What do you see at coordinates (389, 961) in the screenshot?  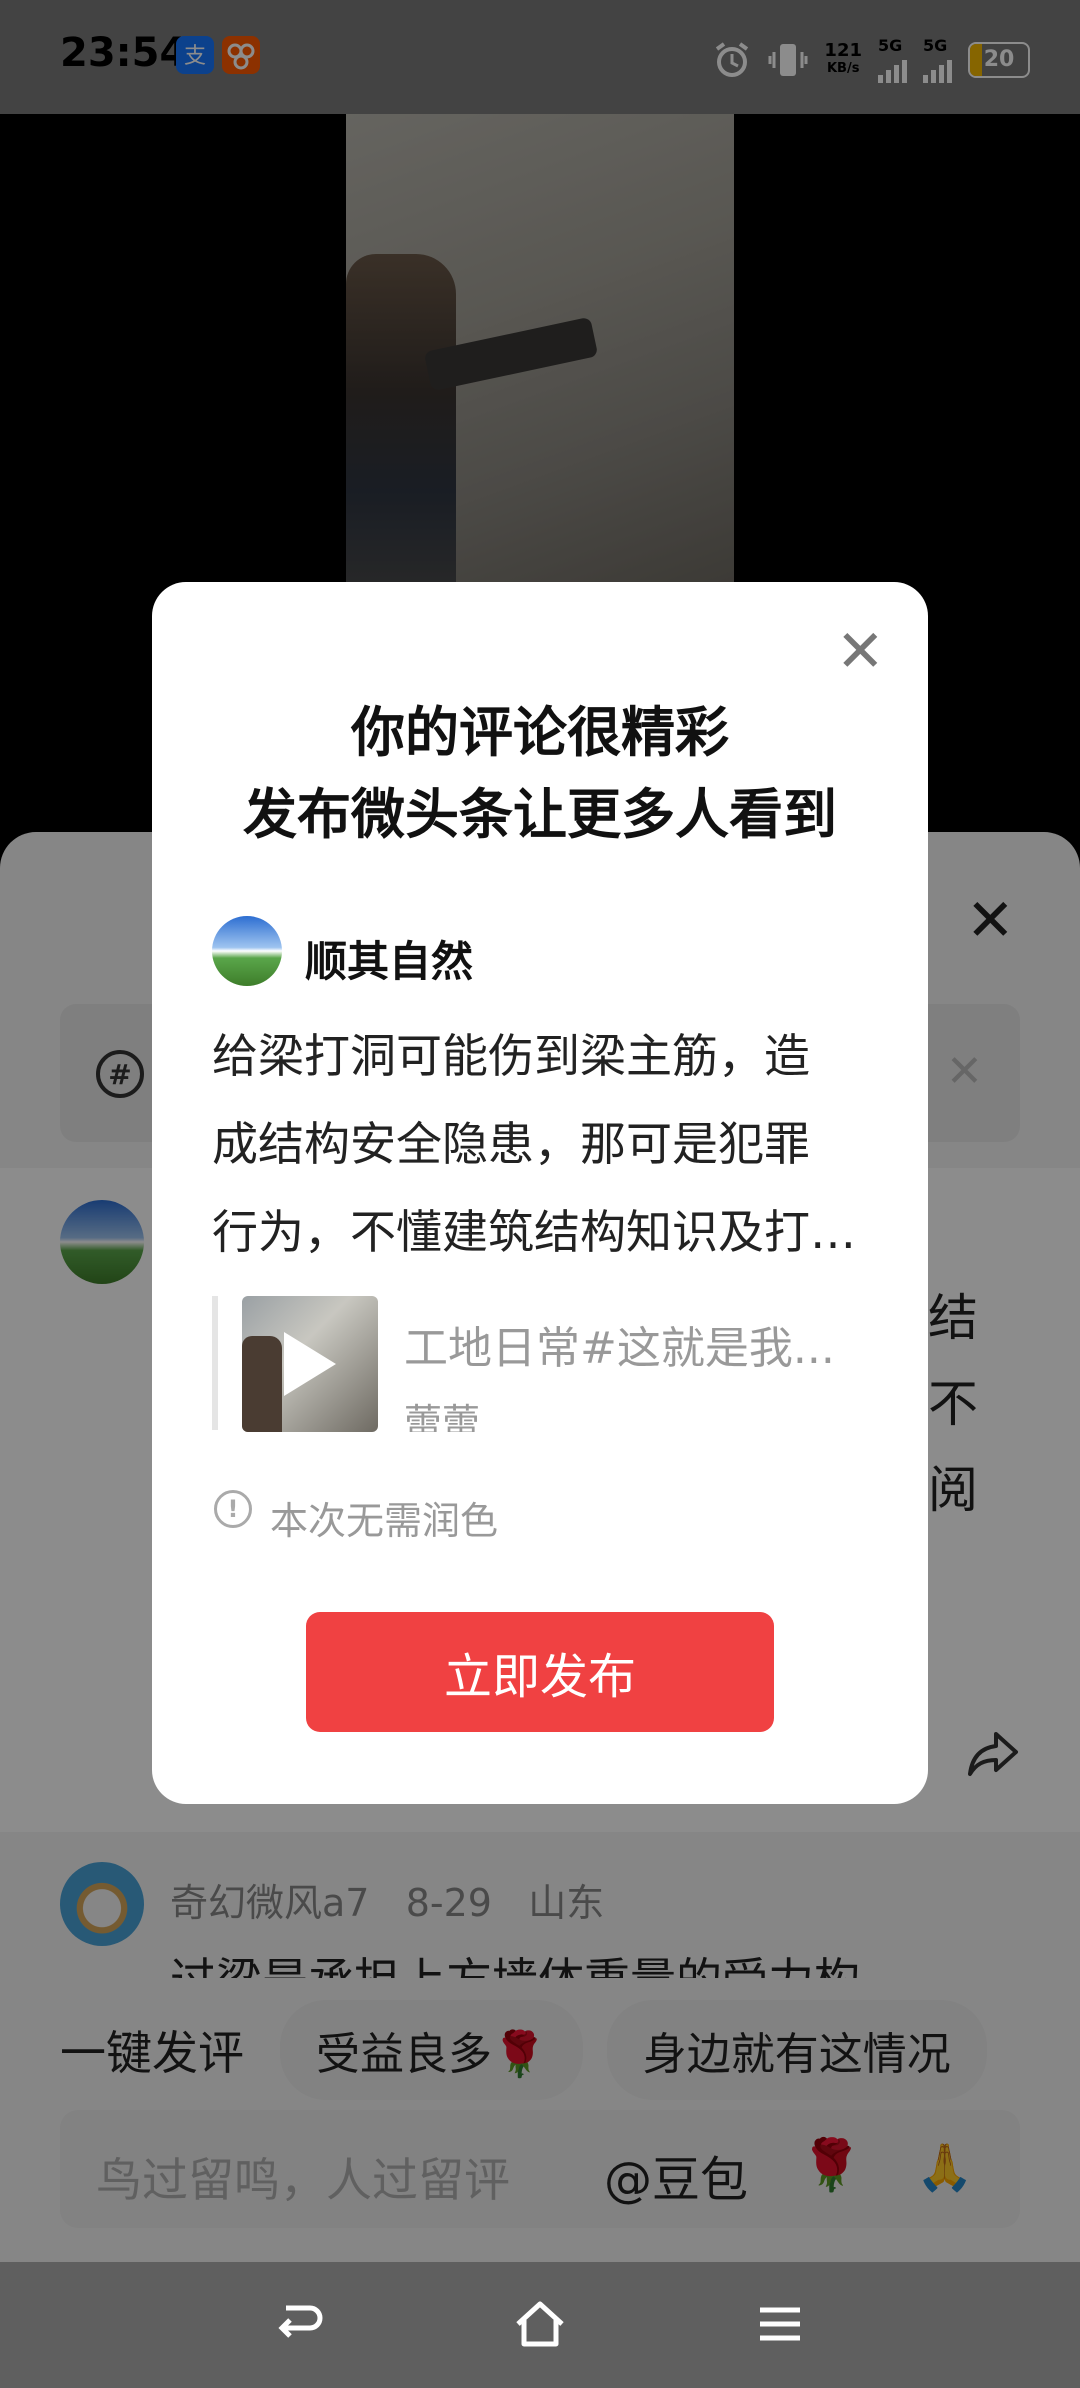 I see `dialog-user-name: 顺其自然` at bounding box center [389, 961].